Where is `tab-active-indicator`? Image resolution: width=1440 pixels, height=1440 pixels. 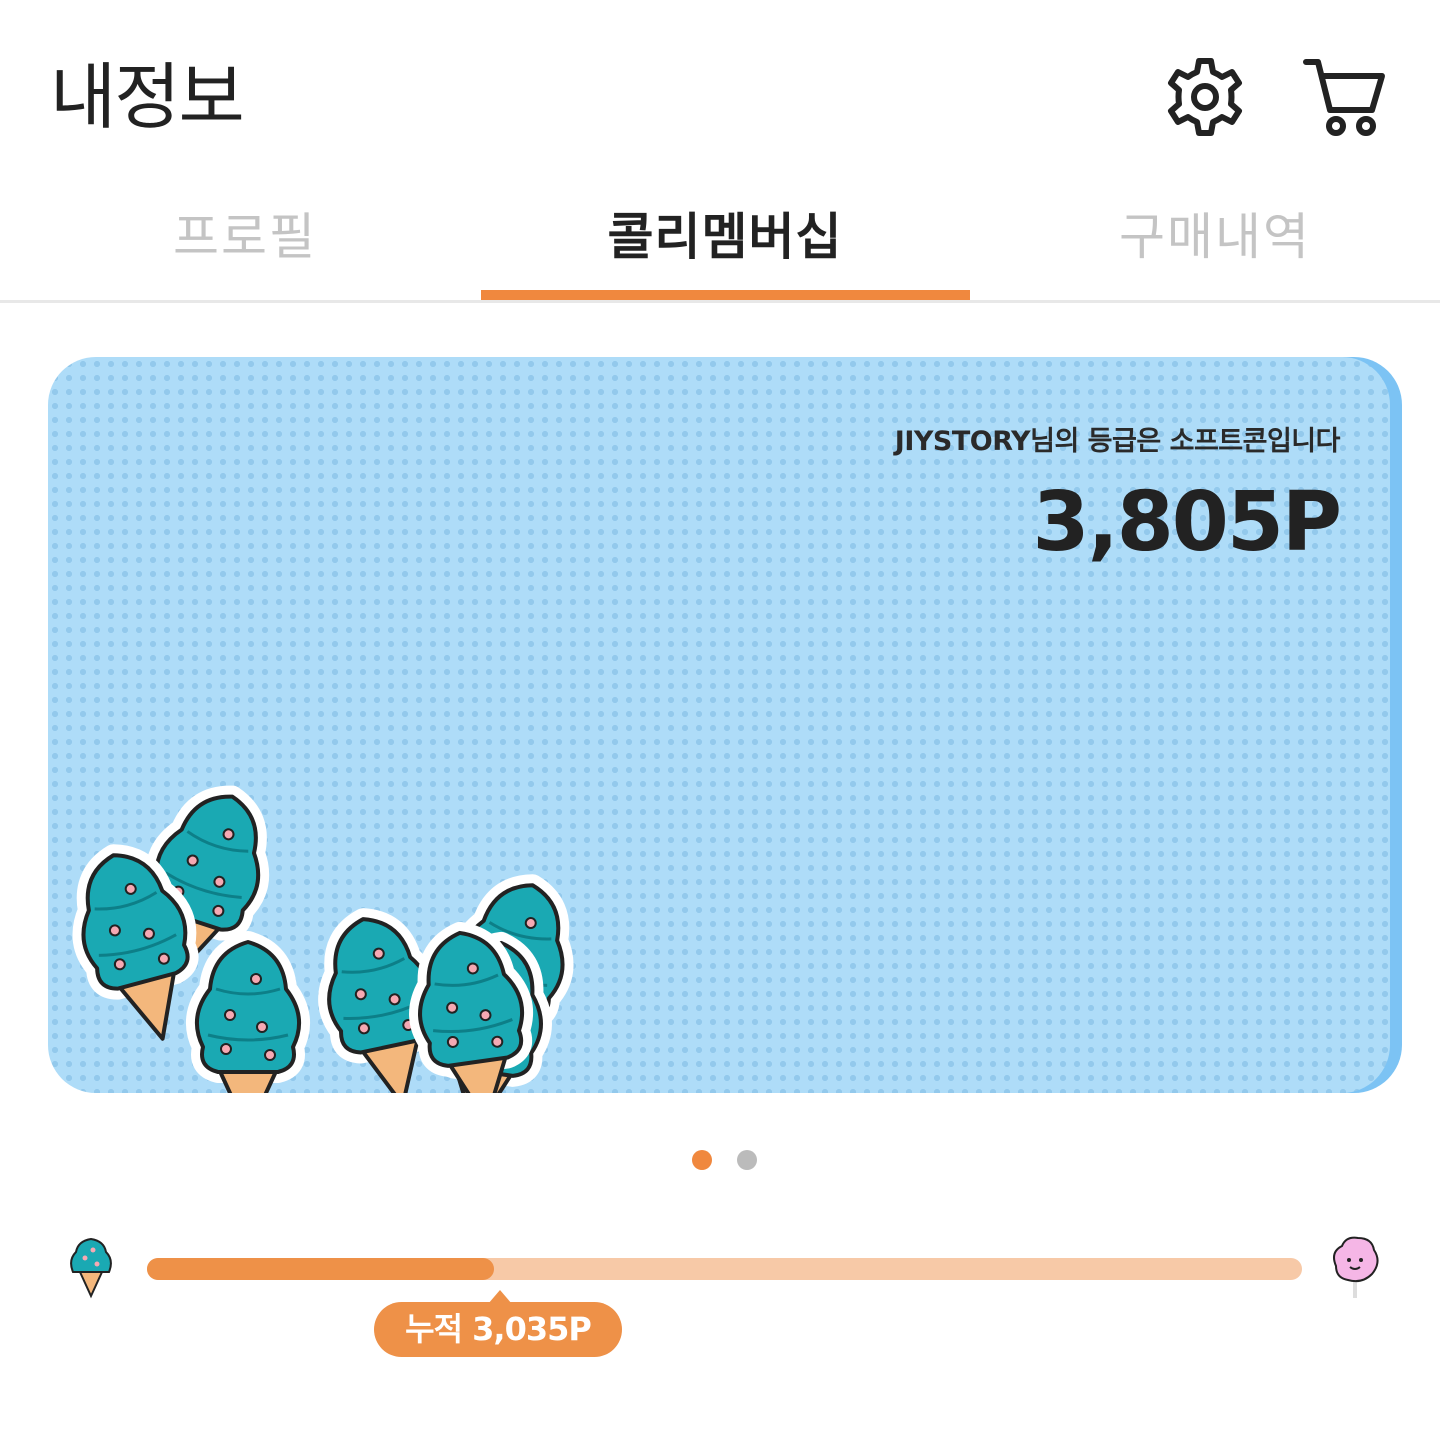 tab-active-indicator is located at coordinates (725, 295).